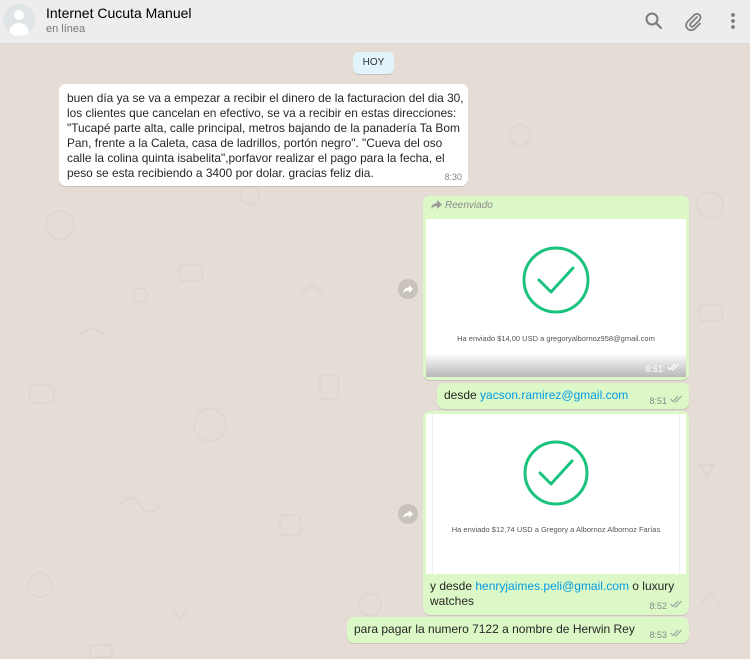 This screenshot has height=659, width=750. Describe the element at coordinates (373, 63) in the screenshot. I see `day-divider: HOY` at that location.